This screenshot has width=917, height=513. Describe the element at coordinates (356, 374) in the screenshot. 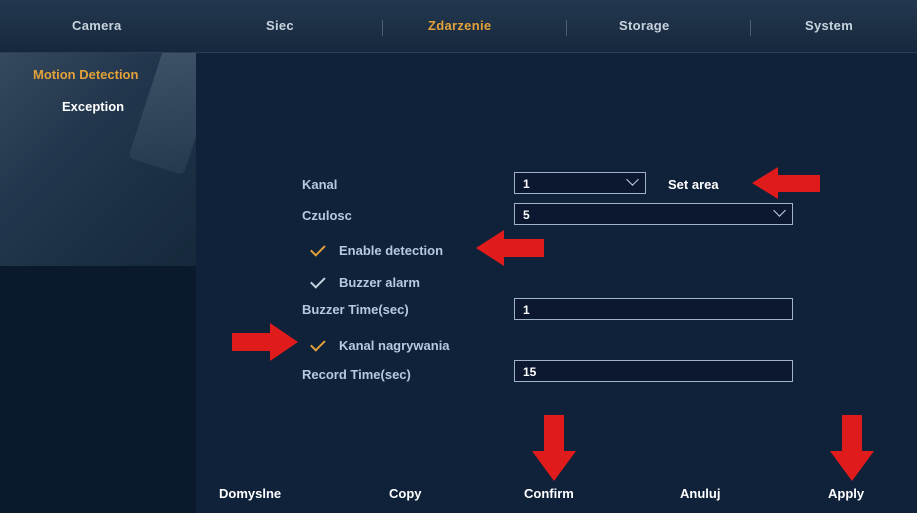

I see `record-time-label: Record Time(sec)` at that location.